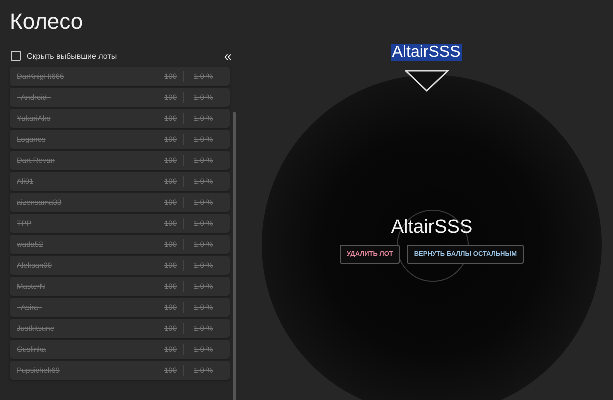 The height and width of the screenshot is (400, 613). I want to click on checkbox-label: Скрыть выбывшие лоты, so click(72, 56).